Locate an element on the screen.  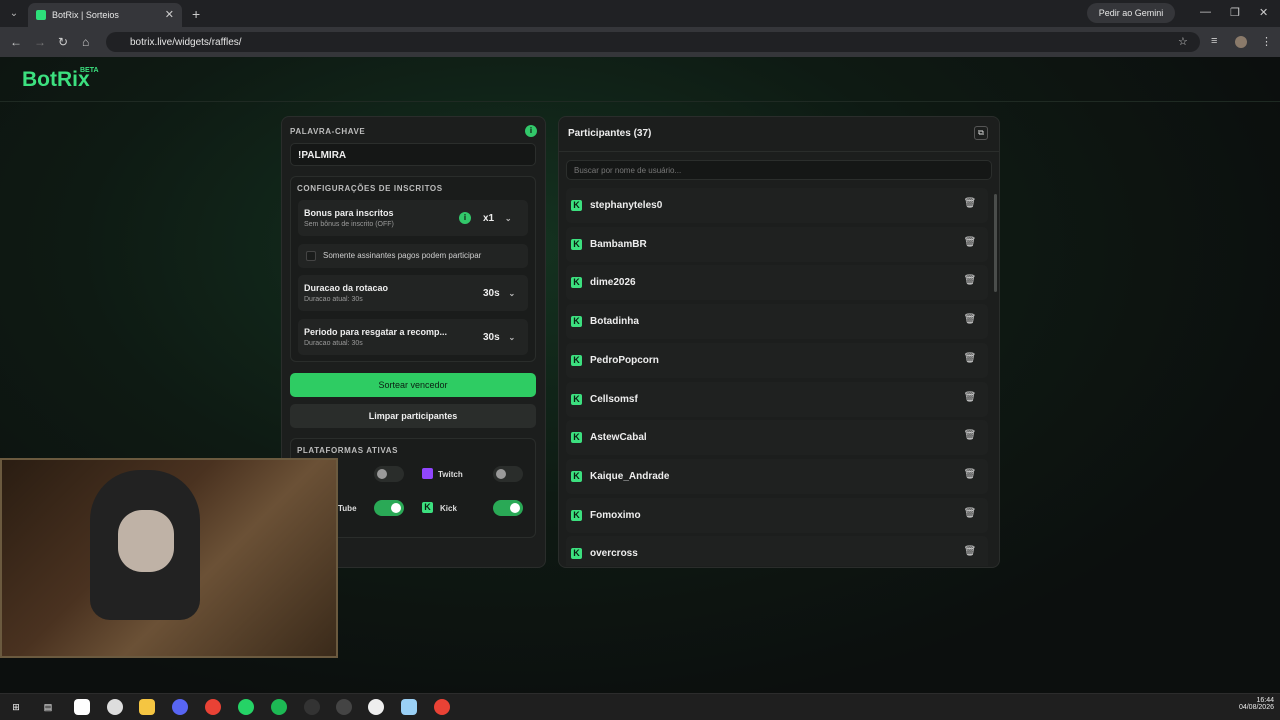
redeem-select: 30s ⌄ is located at coordinates (499, 337).